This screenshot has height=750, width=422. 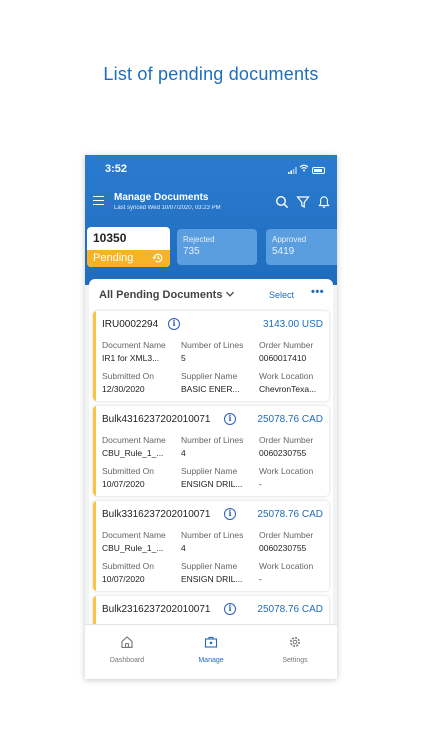 What do you see at coordinates (167, 208) in the screenshot?
I see `last-synced: Last synced Wed 10/07/2020, 03:23 PM` at bounding box center [167, 208].